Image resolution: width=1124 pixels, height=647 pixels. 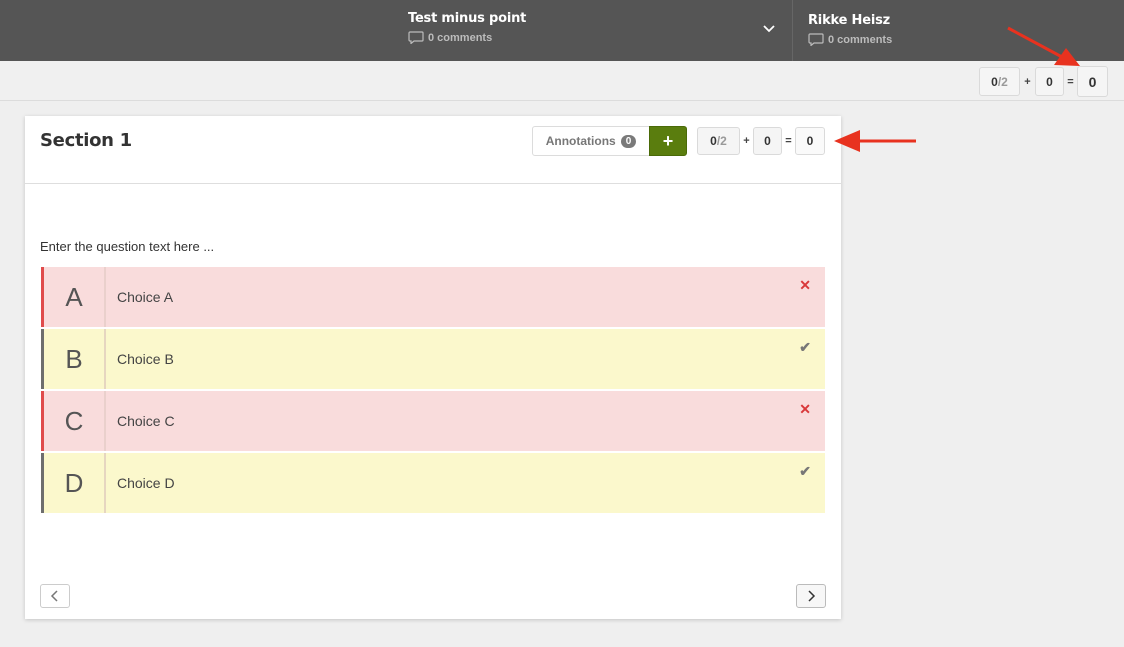 I want to click on choice-letter: D, so click(x=75, y=483).